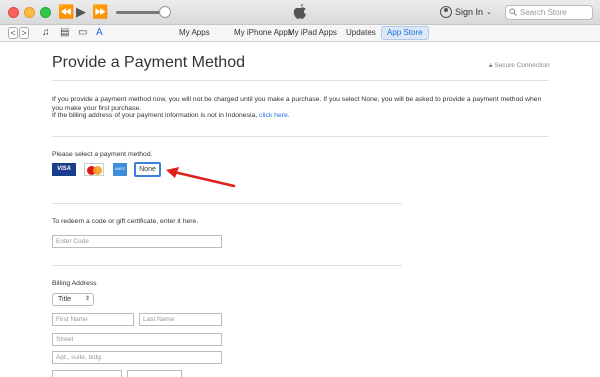 The width and height of the screenshot is (600, 377). What do you see at coordinates (513, 12) in the screenshot?
I see `search-icon` at bounding box center [513, 12].